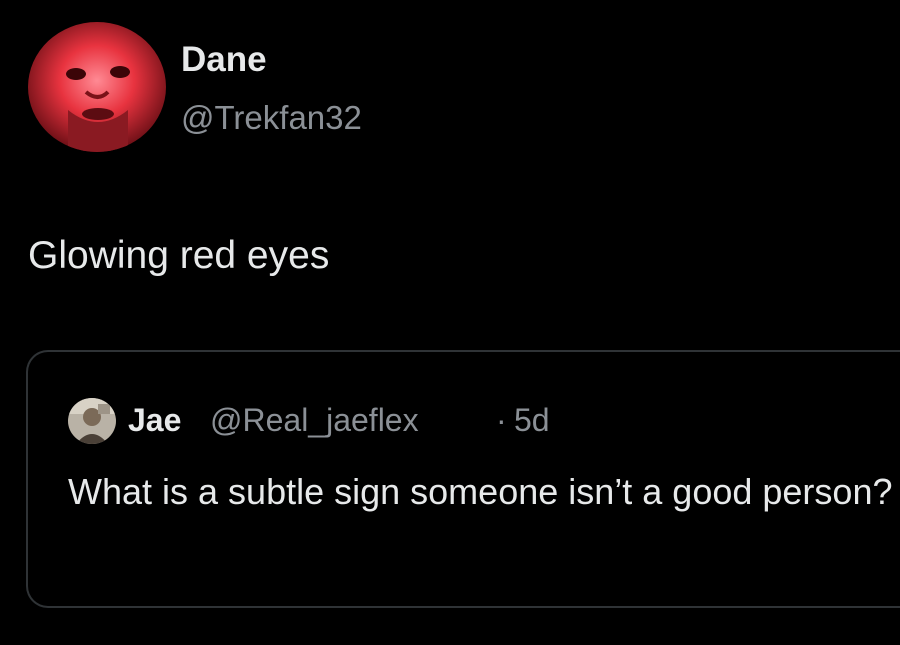 The width and height of the screenshot is (900, 645). What do you see at coordinates (224, 60) in the screenshot?
I see `author-display-name: Dane` at bounding box center [224, 60].